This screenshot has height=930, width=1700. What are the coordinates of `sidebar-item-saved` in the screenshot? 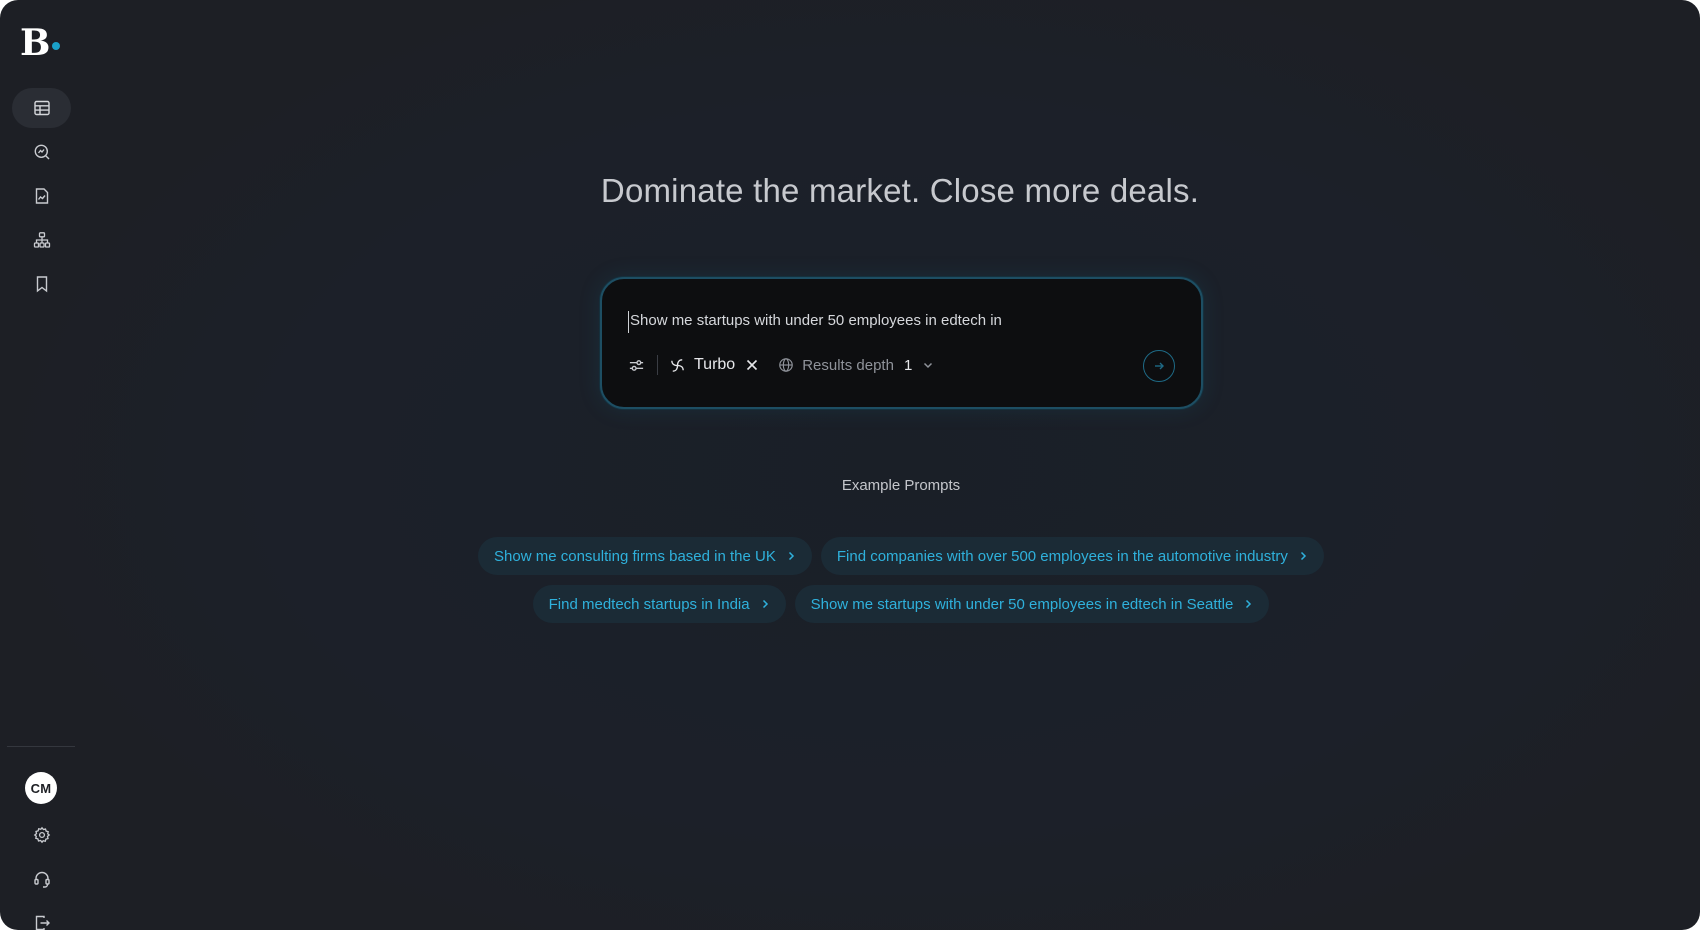 It's located at (41, 284).